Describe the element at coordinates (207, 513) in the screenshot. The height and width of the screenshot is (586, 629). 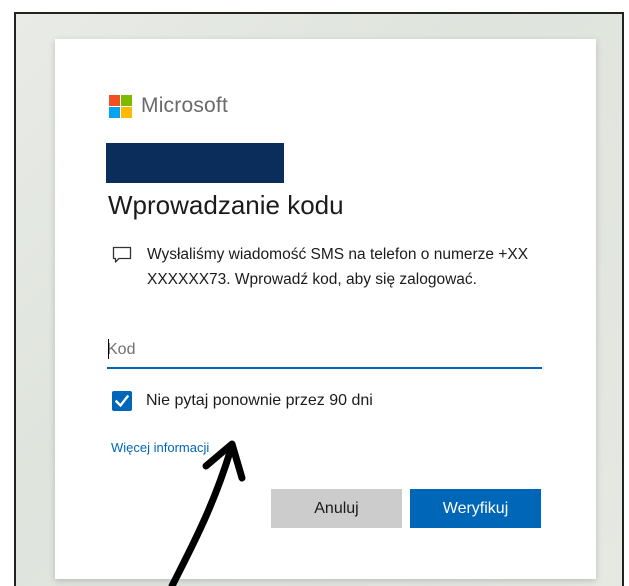
I see `hand-drawn-arrow-icon` at that location.